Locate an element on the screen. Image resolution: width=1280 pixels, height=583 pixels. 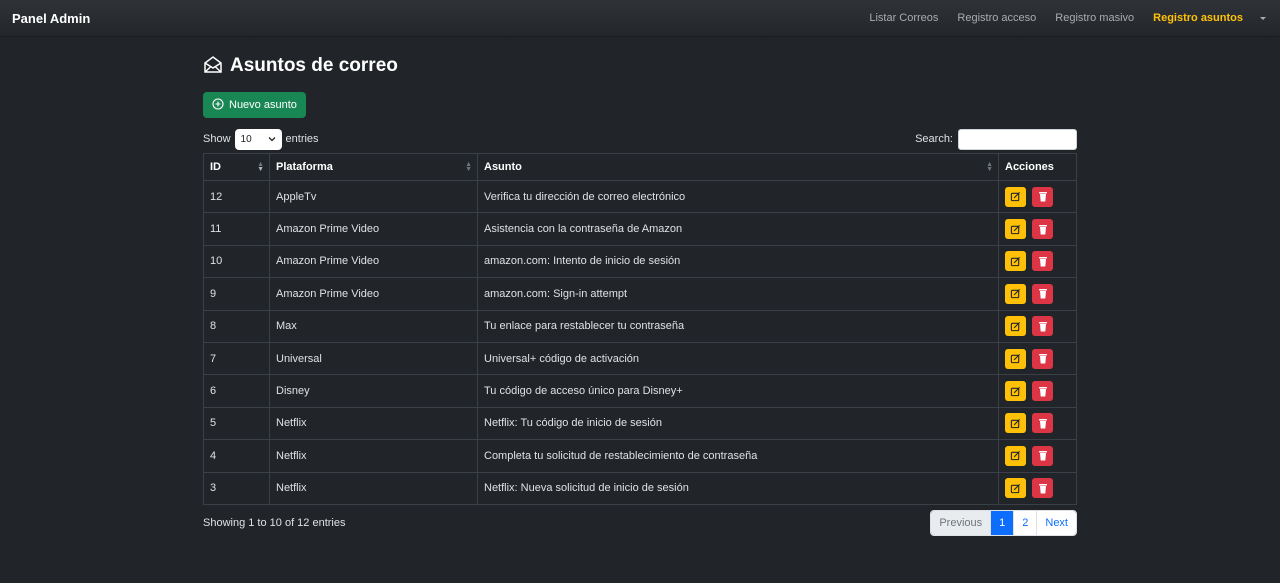
cell-plataforma: Max is located at coordinates (373, 326).